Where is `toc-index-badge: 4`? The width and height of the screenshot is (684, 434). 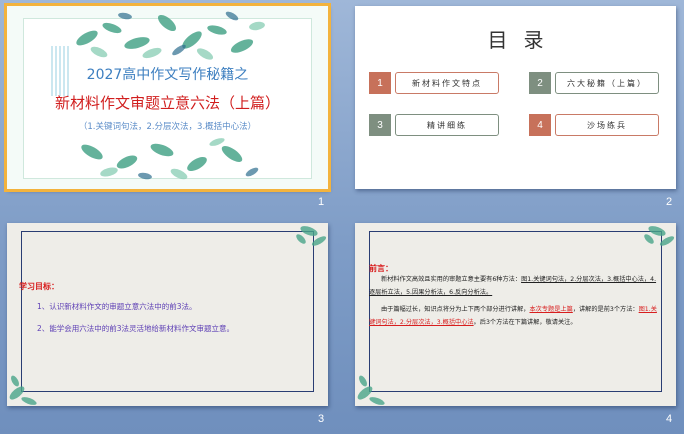 toc-index-badge: 4 is located at coordinates (540, 125).